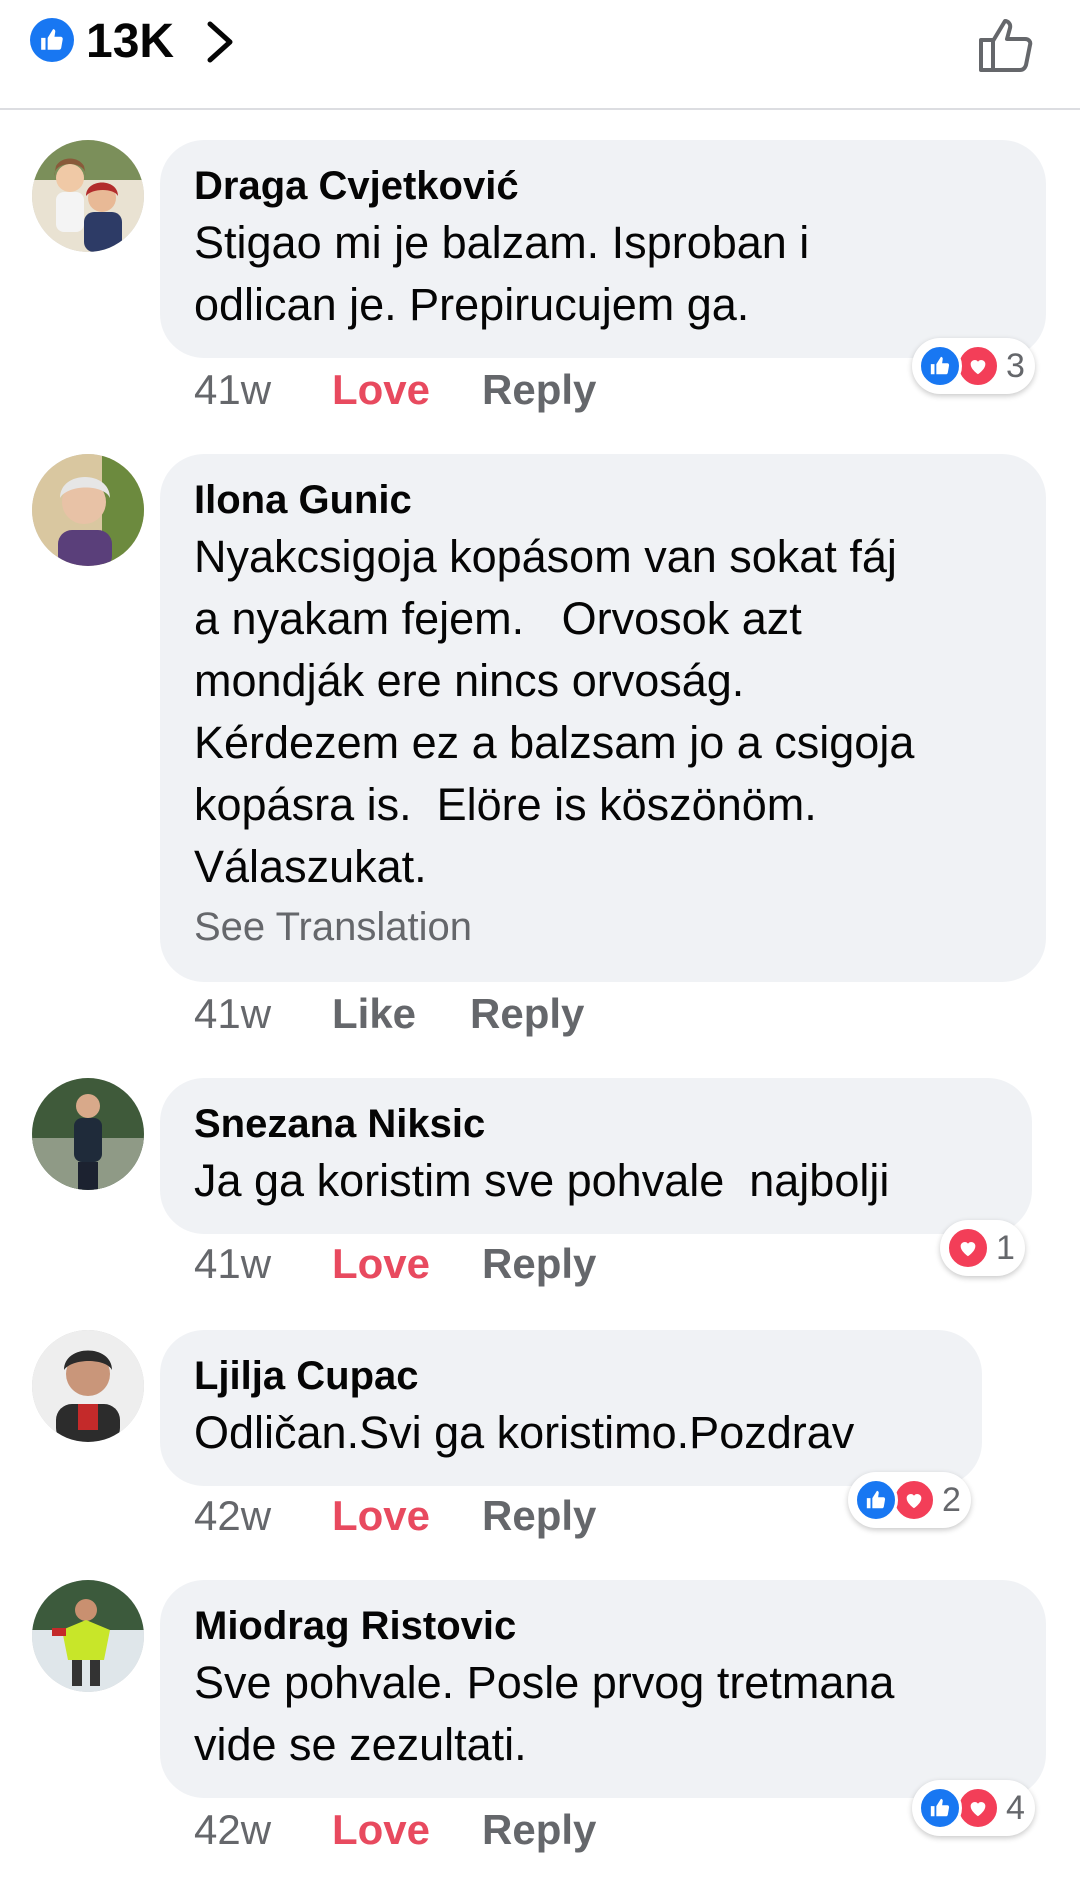 This screenshot has height=1894, width=1080. What do you see at coordinates (1005, 1248) in the screenshot?
I see `reaction-count: 1` at bounding box center [1005, 1248].